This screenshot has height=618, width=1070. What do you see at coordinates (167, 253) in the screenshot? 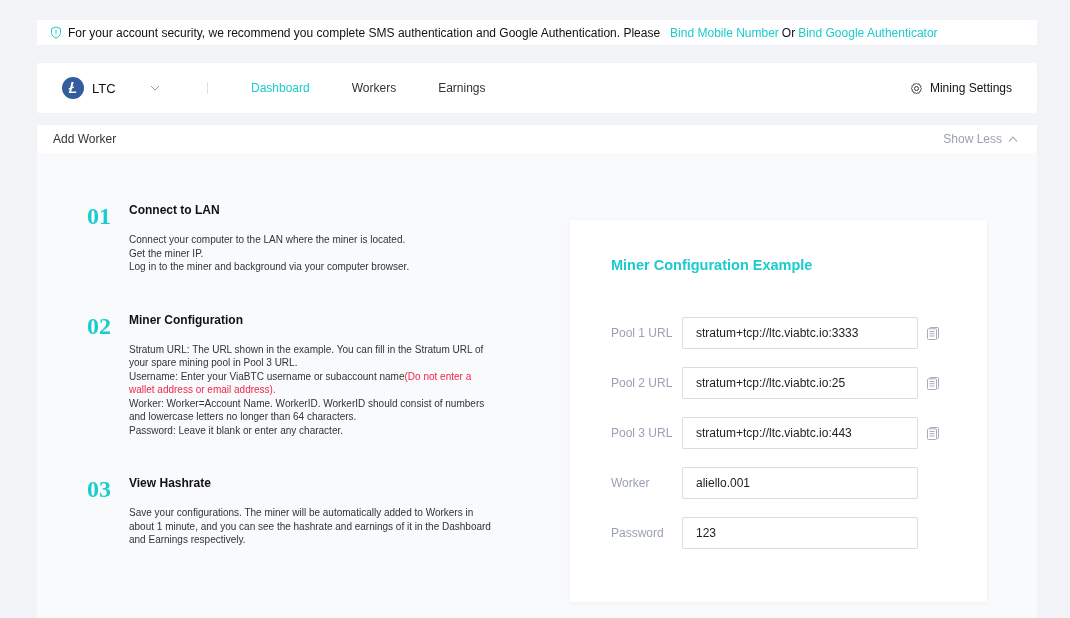
I see `step-description: Get the miner IP.` at bounding box center [167, 253].